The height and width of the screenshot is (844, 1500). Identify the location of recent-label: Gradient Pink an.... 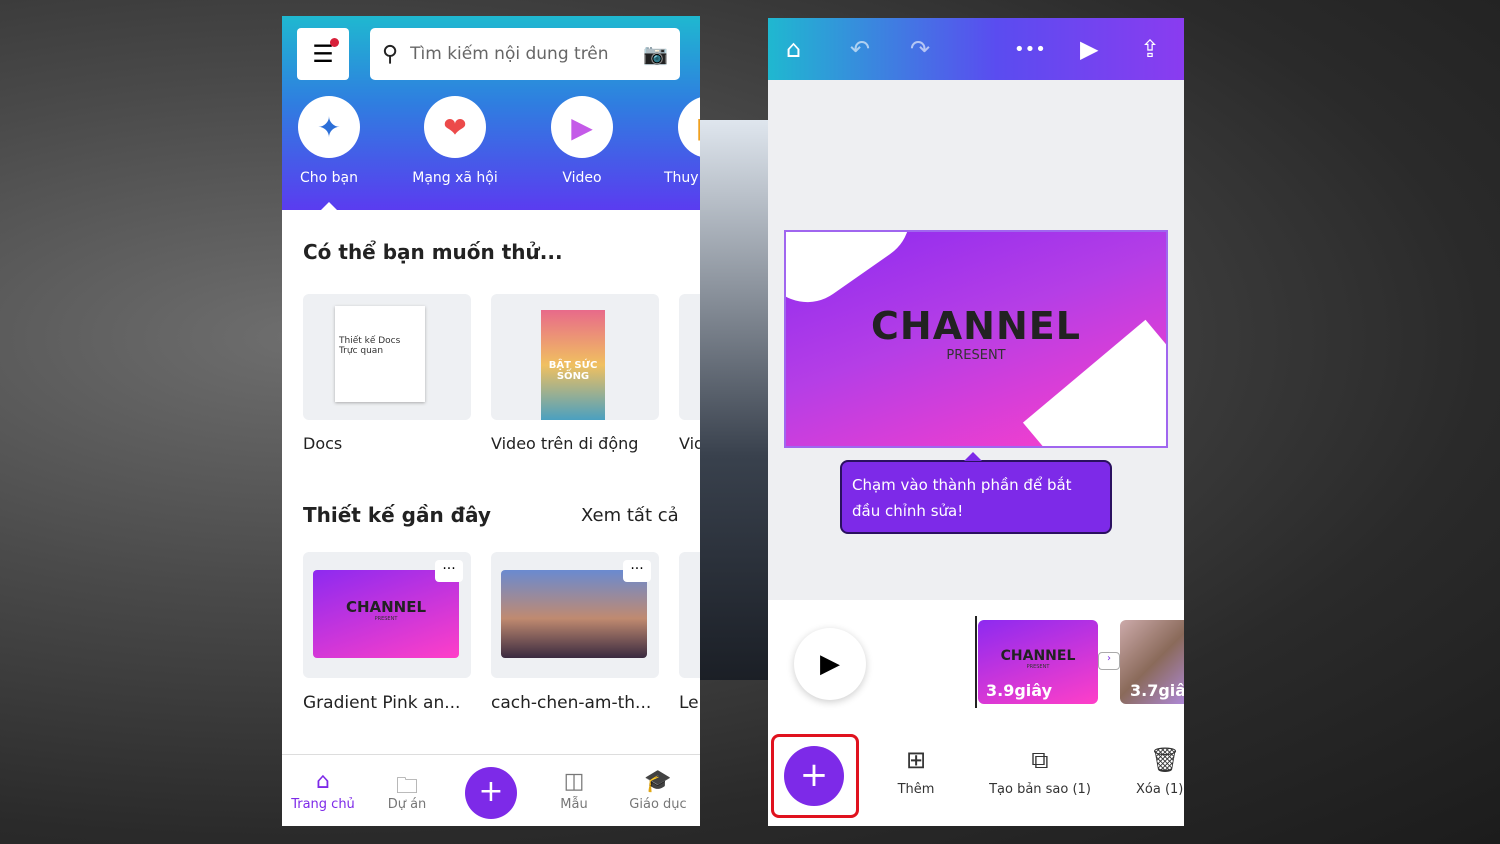
(382, 703).